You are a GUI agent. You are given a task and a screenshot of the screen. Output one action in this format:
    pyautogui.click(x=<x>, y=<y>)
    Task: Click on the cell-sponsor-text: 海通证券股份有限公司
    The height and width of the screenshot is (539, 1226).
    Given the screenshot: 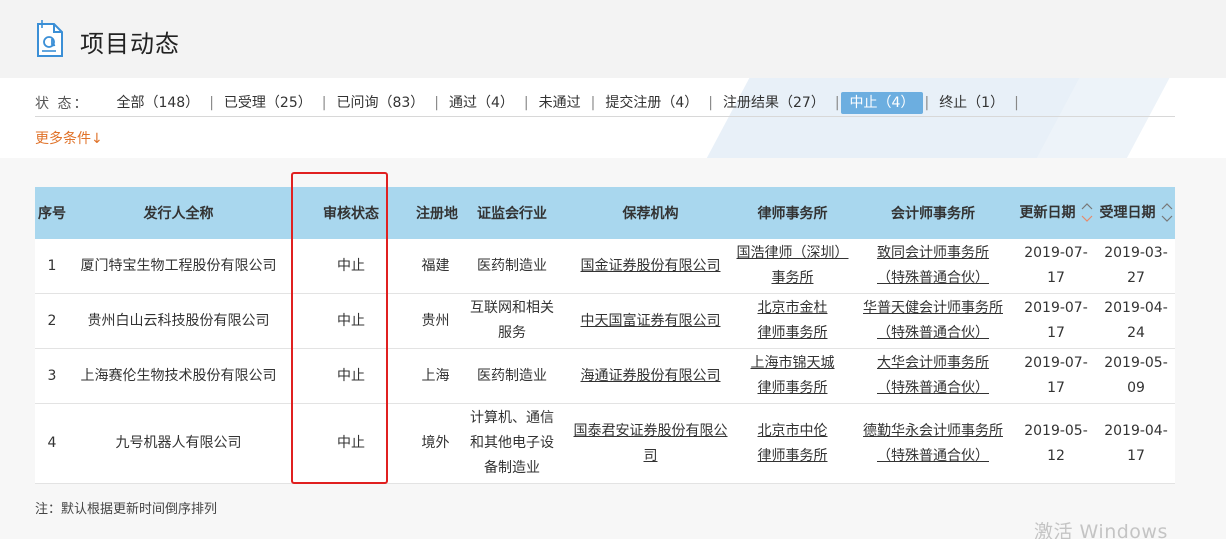 What is the action you would take?
    pyautogui.click(x=651, y=376)
    